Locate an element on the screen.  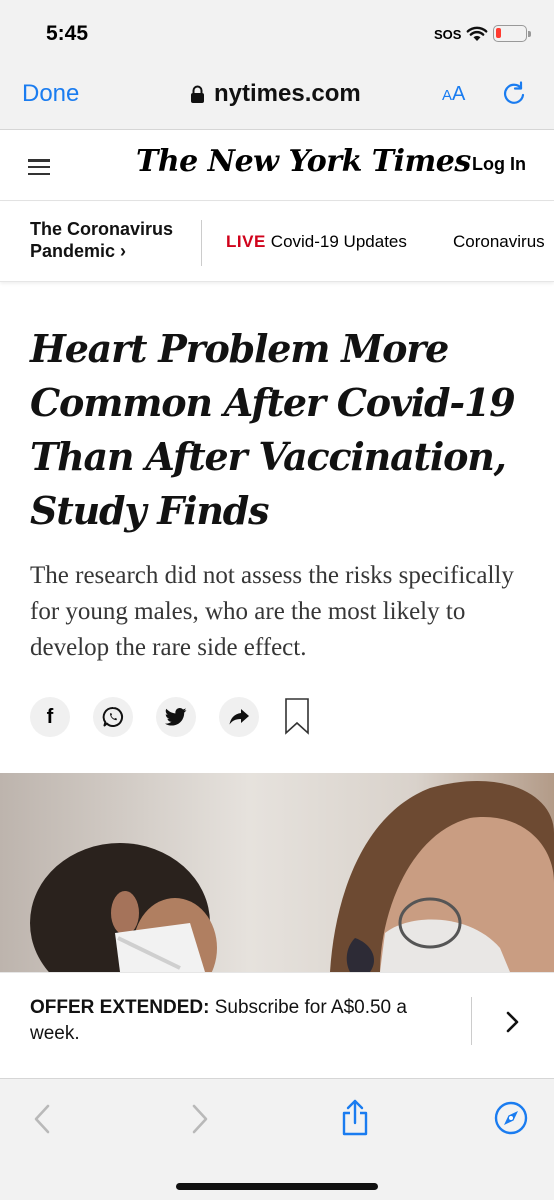
share-arrow-icon is located at coordinates (239, 717).